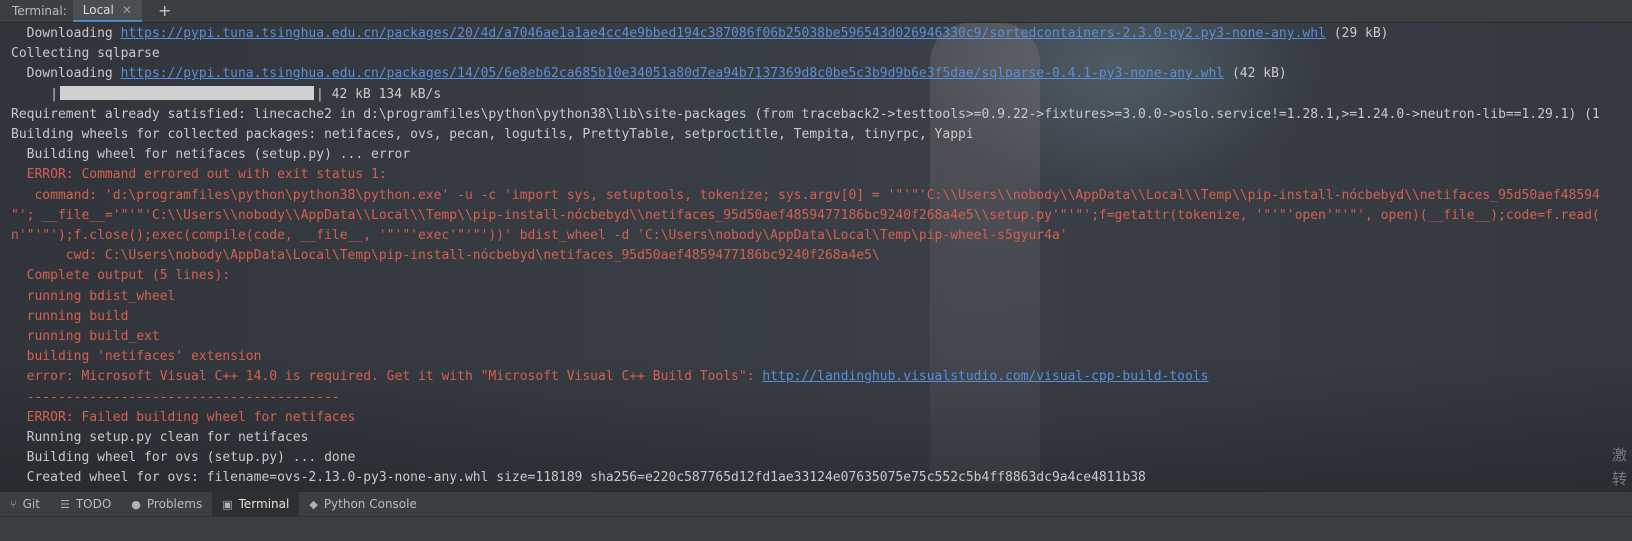  I want to click on error-line: Complete output (5 lines):, so click(121, 276).